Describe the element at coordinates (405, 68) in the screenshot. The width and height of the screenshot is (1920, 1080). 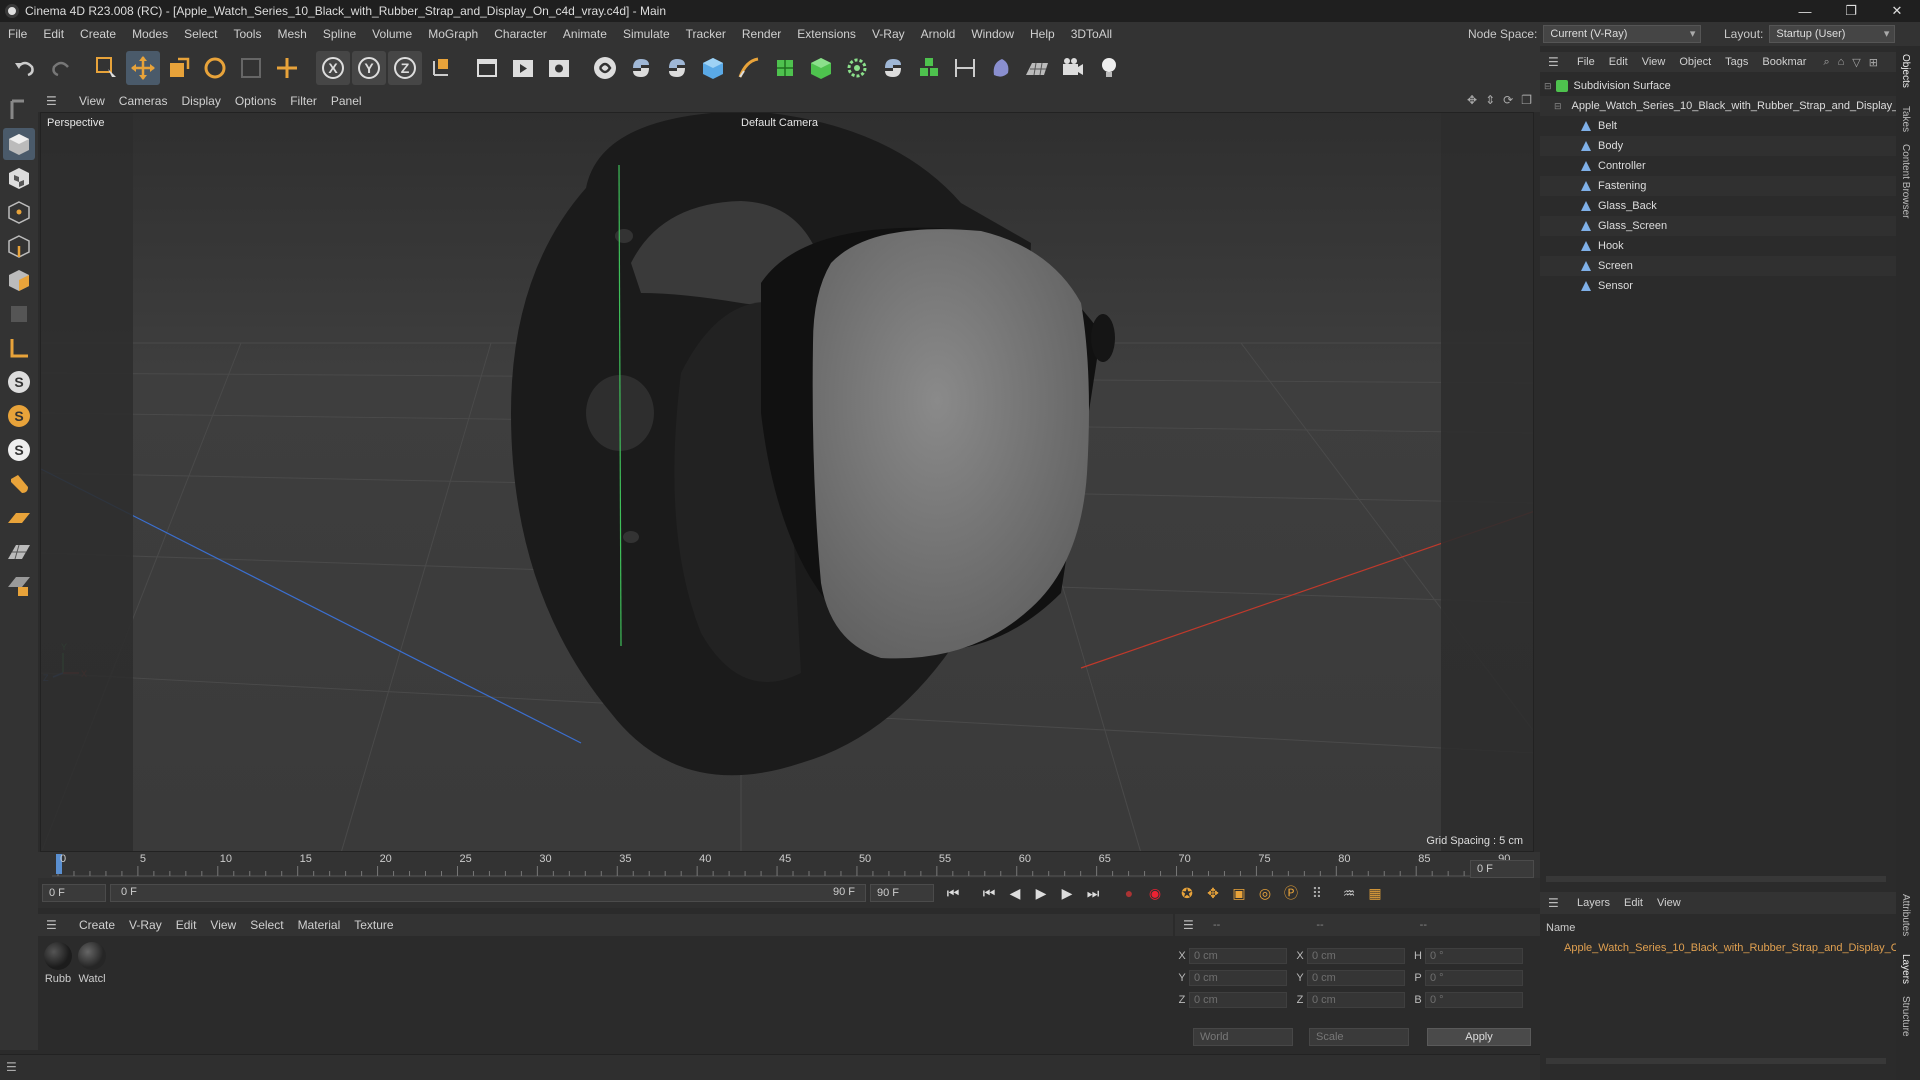
I see `z-axis-lock-button: Z` at that location.